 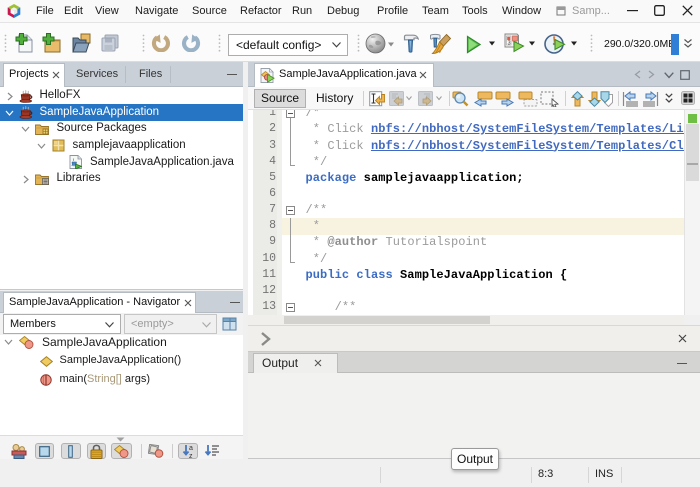 I want to click on svg-text: a, so click(x=191, y=448).